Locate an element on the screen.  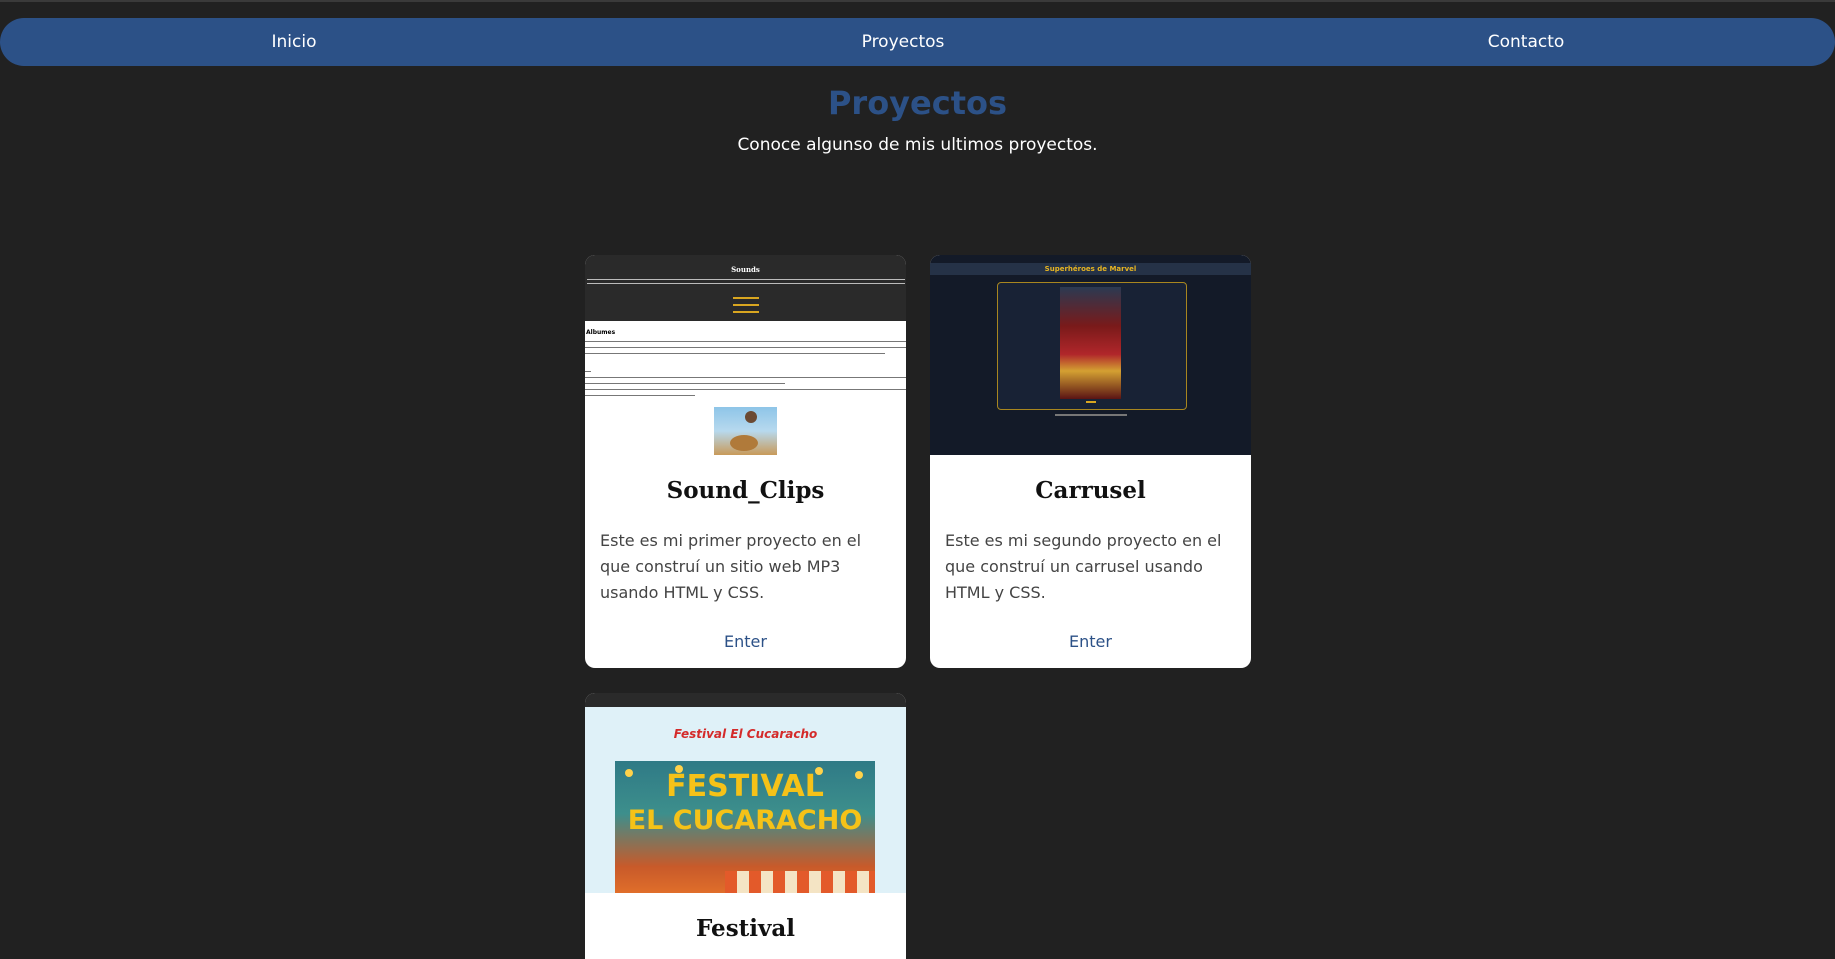
nav-link-contacto: Contacto is located at coordinates (1526, 42).